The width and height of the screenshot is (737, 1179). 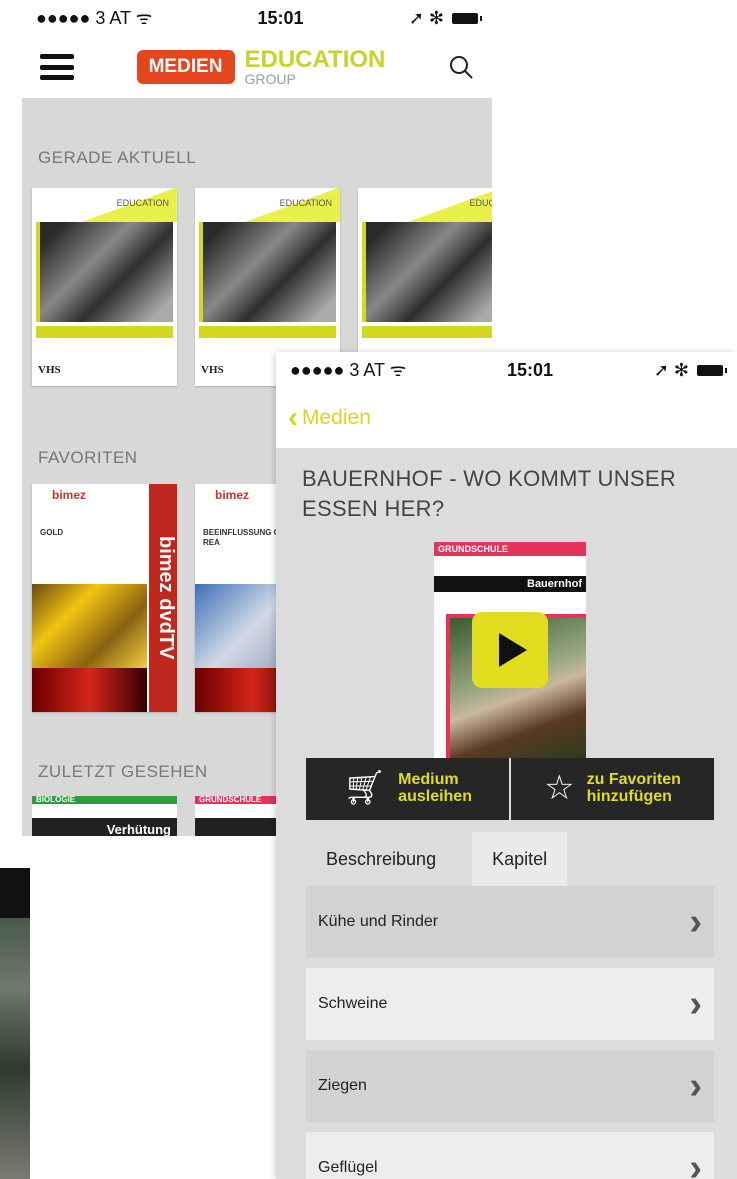 I want to click on chevron-left-icon: ‹, so click(x=293, y=417).